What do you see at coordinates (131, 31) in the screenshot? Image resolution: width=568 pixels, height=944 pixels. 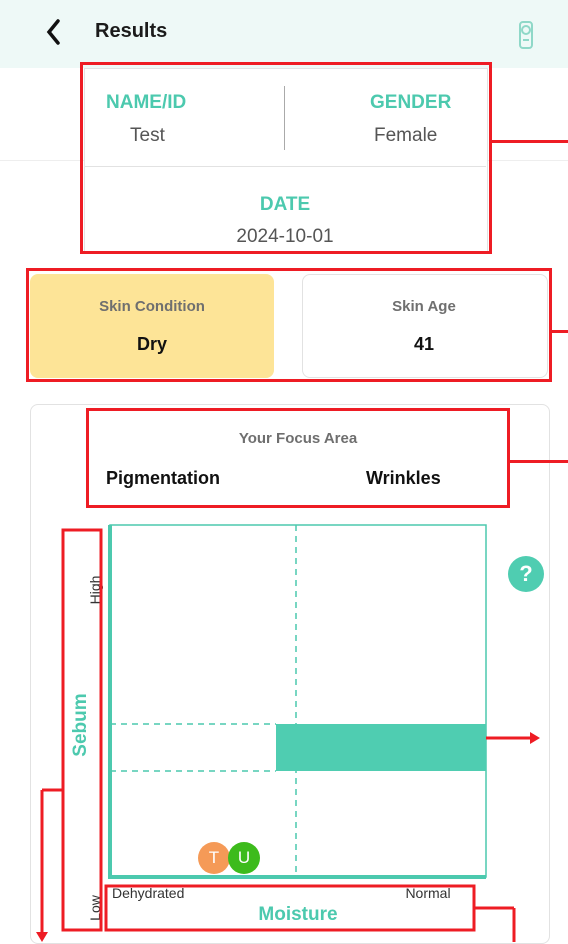 I see `page-title: Results` at bounding box center [131, 31].